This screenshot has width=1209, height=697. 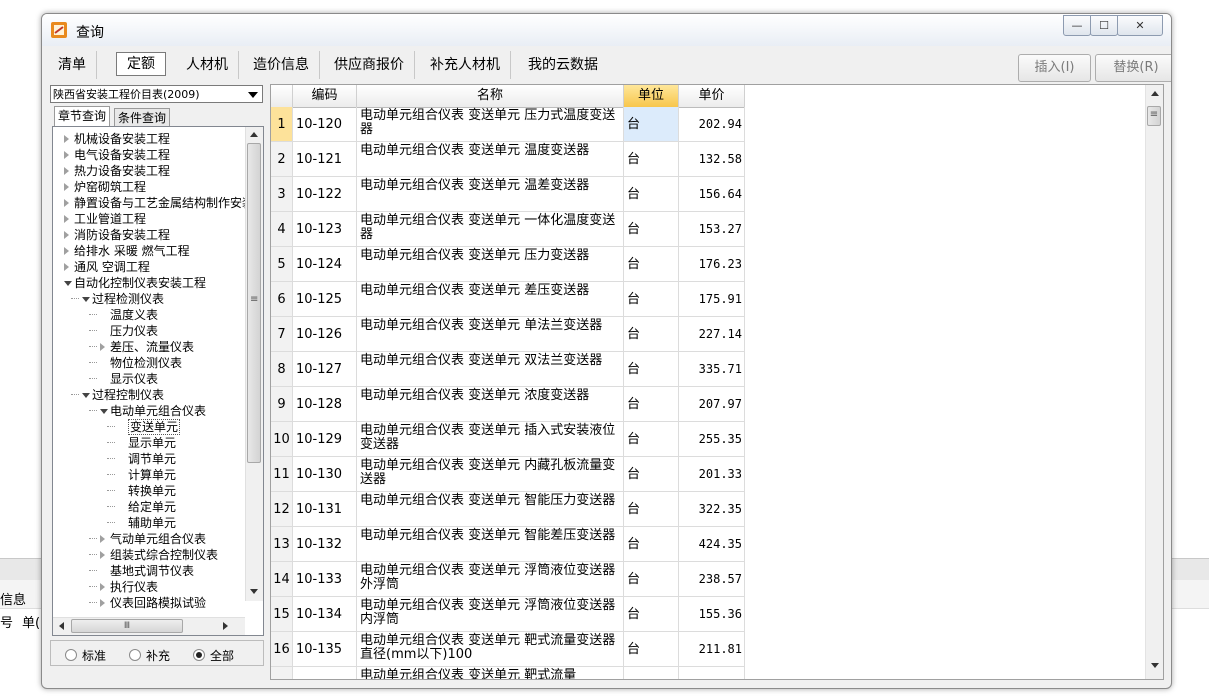 What do you see at coordinates (712, 579) in the screenshot?
I see `cell-price: 238.57` at bounding box center [712, 579].